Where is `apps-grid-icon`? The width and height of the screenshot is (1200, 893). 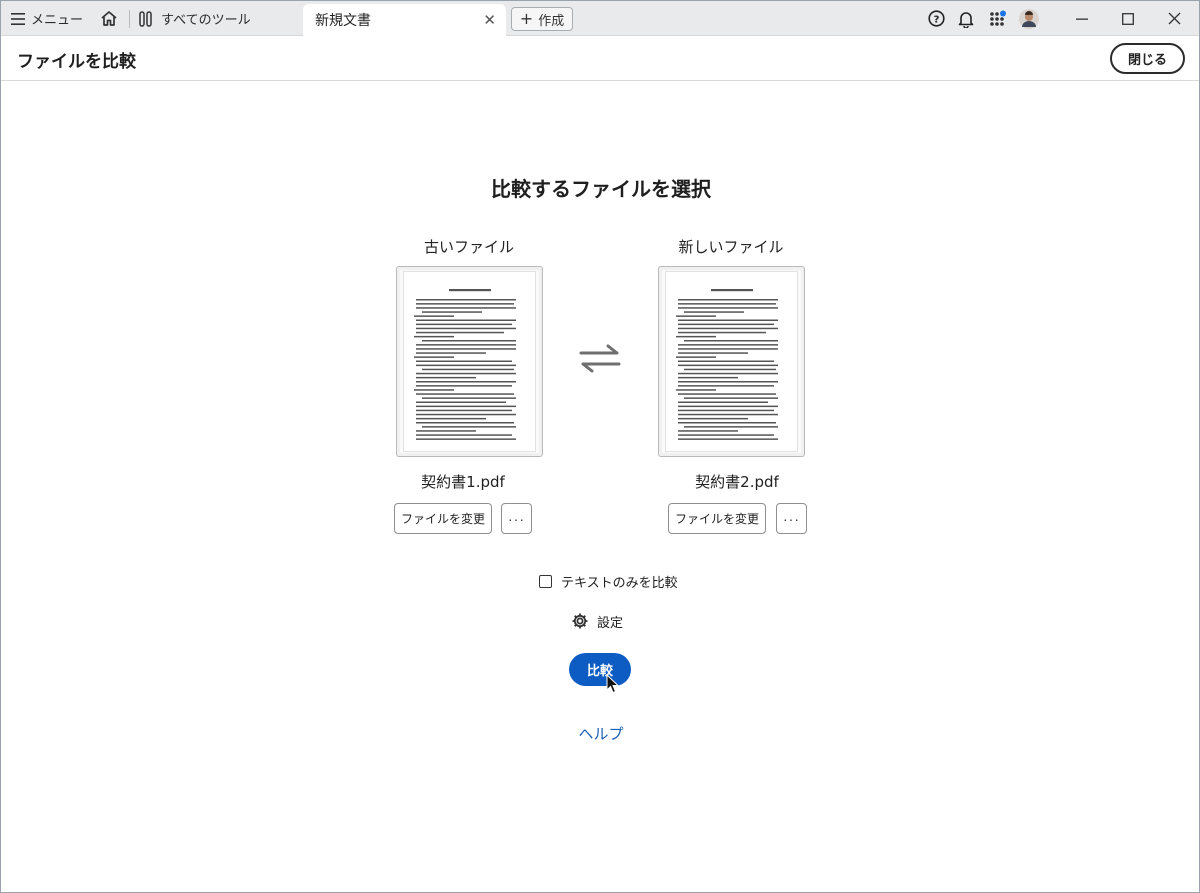
apps-grid-icon is located at coordinates (998, 18).